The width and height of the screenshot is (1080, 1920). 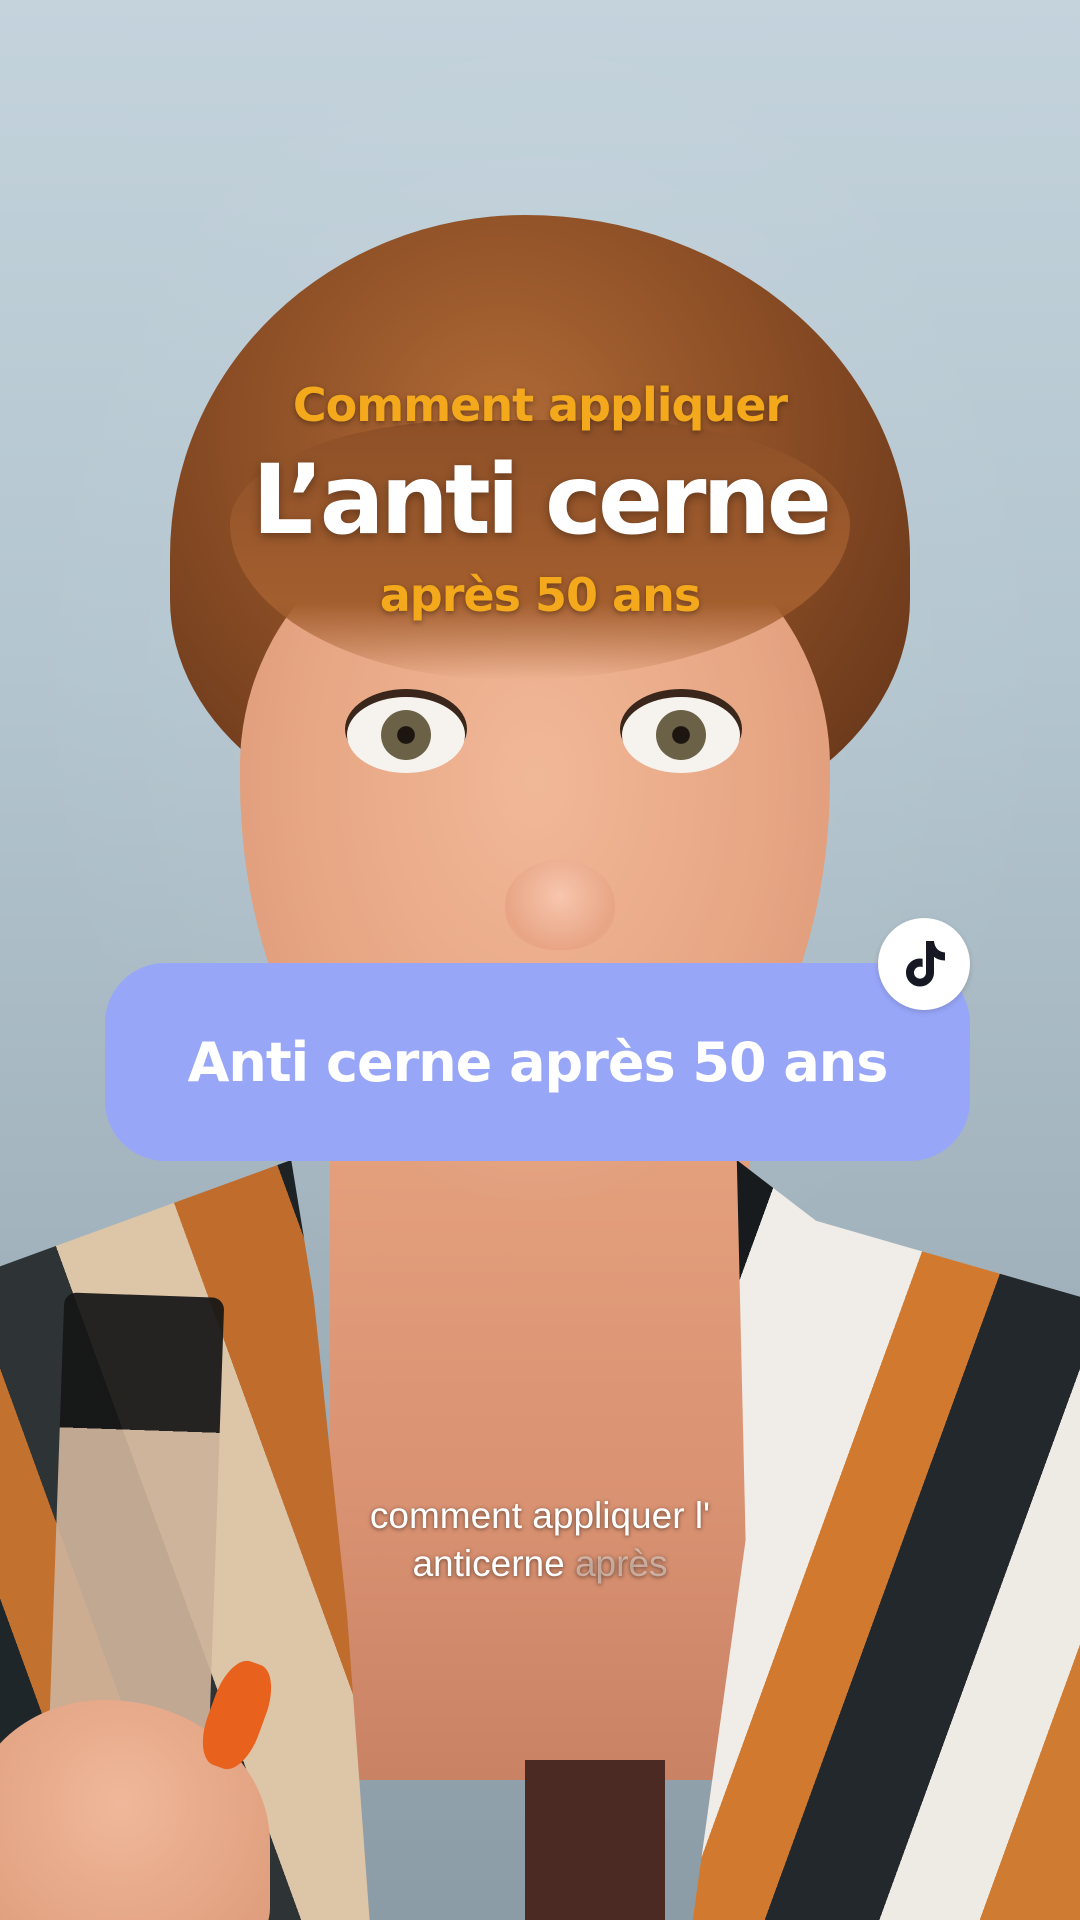 What do you see at coordinates (406, 735) in the screenshot?
I see `presenter-left-eye` at bounding box center [406, 735].